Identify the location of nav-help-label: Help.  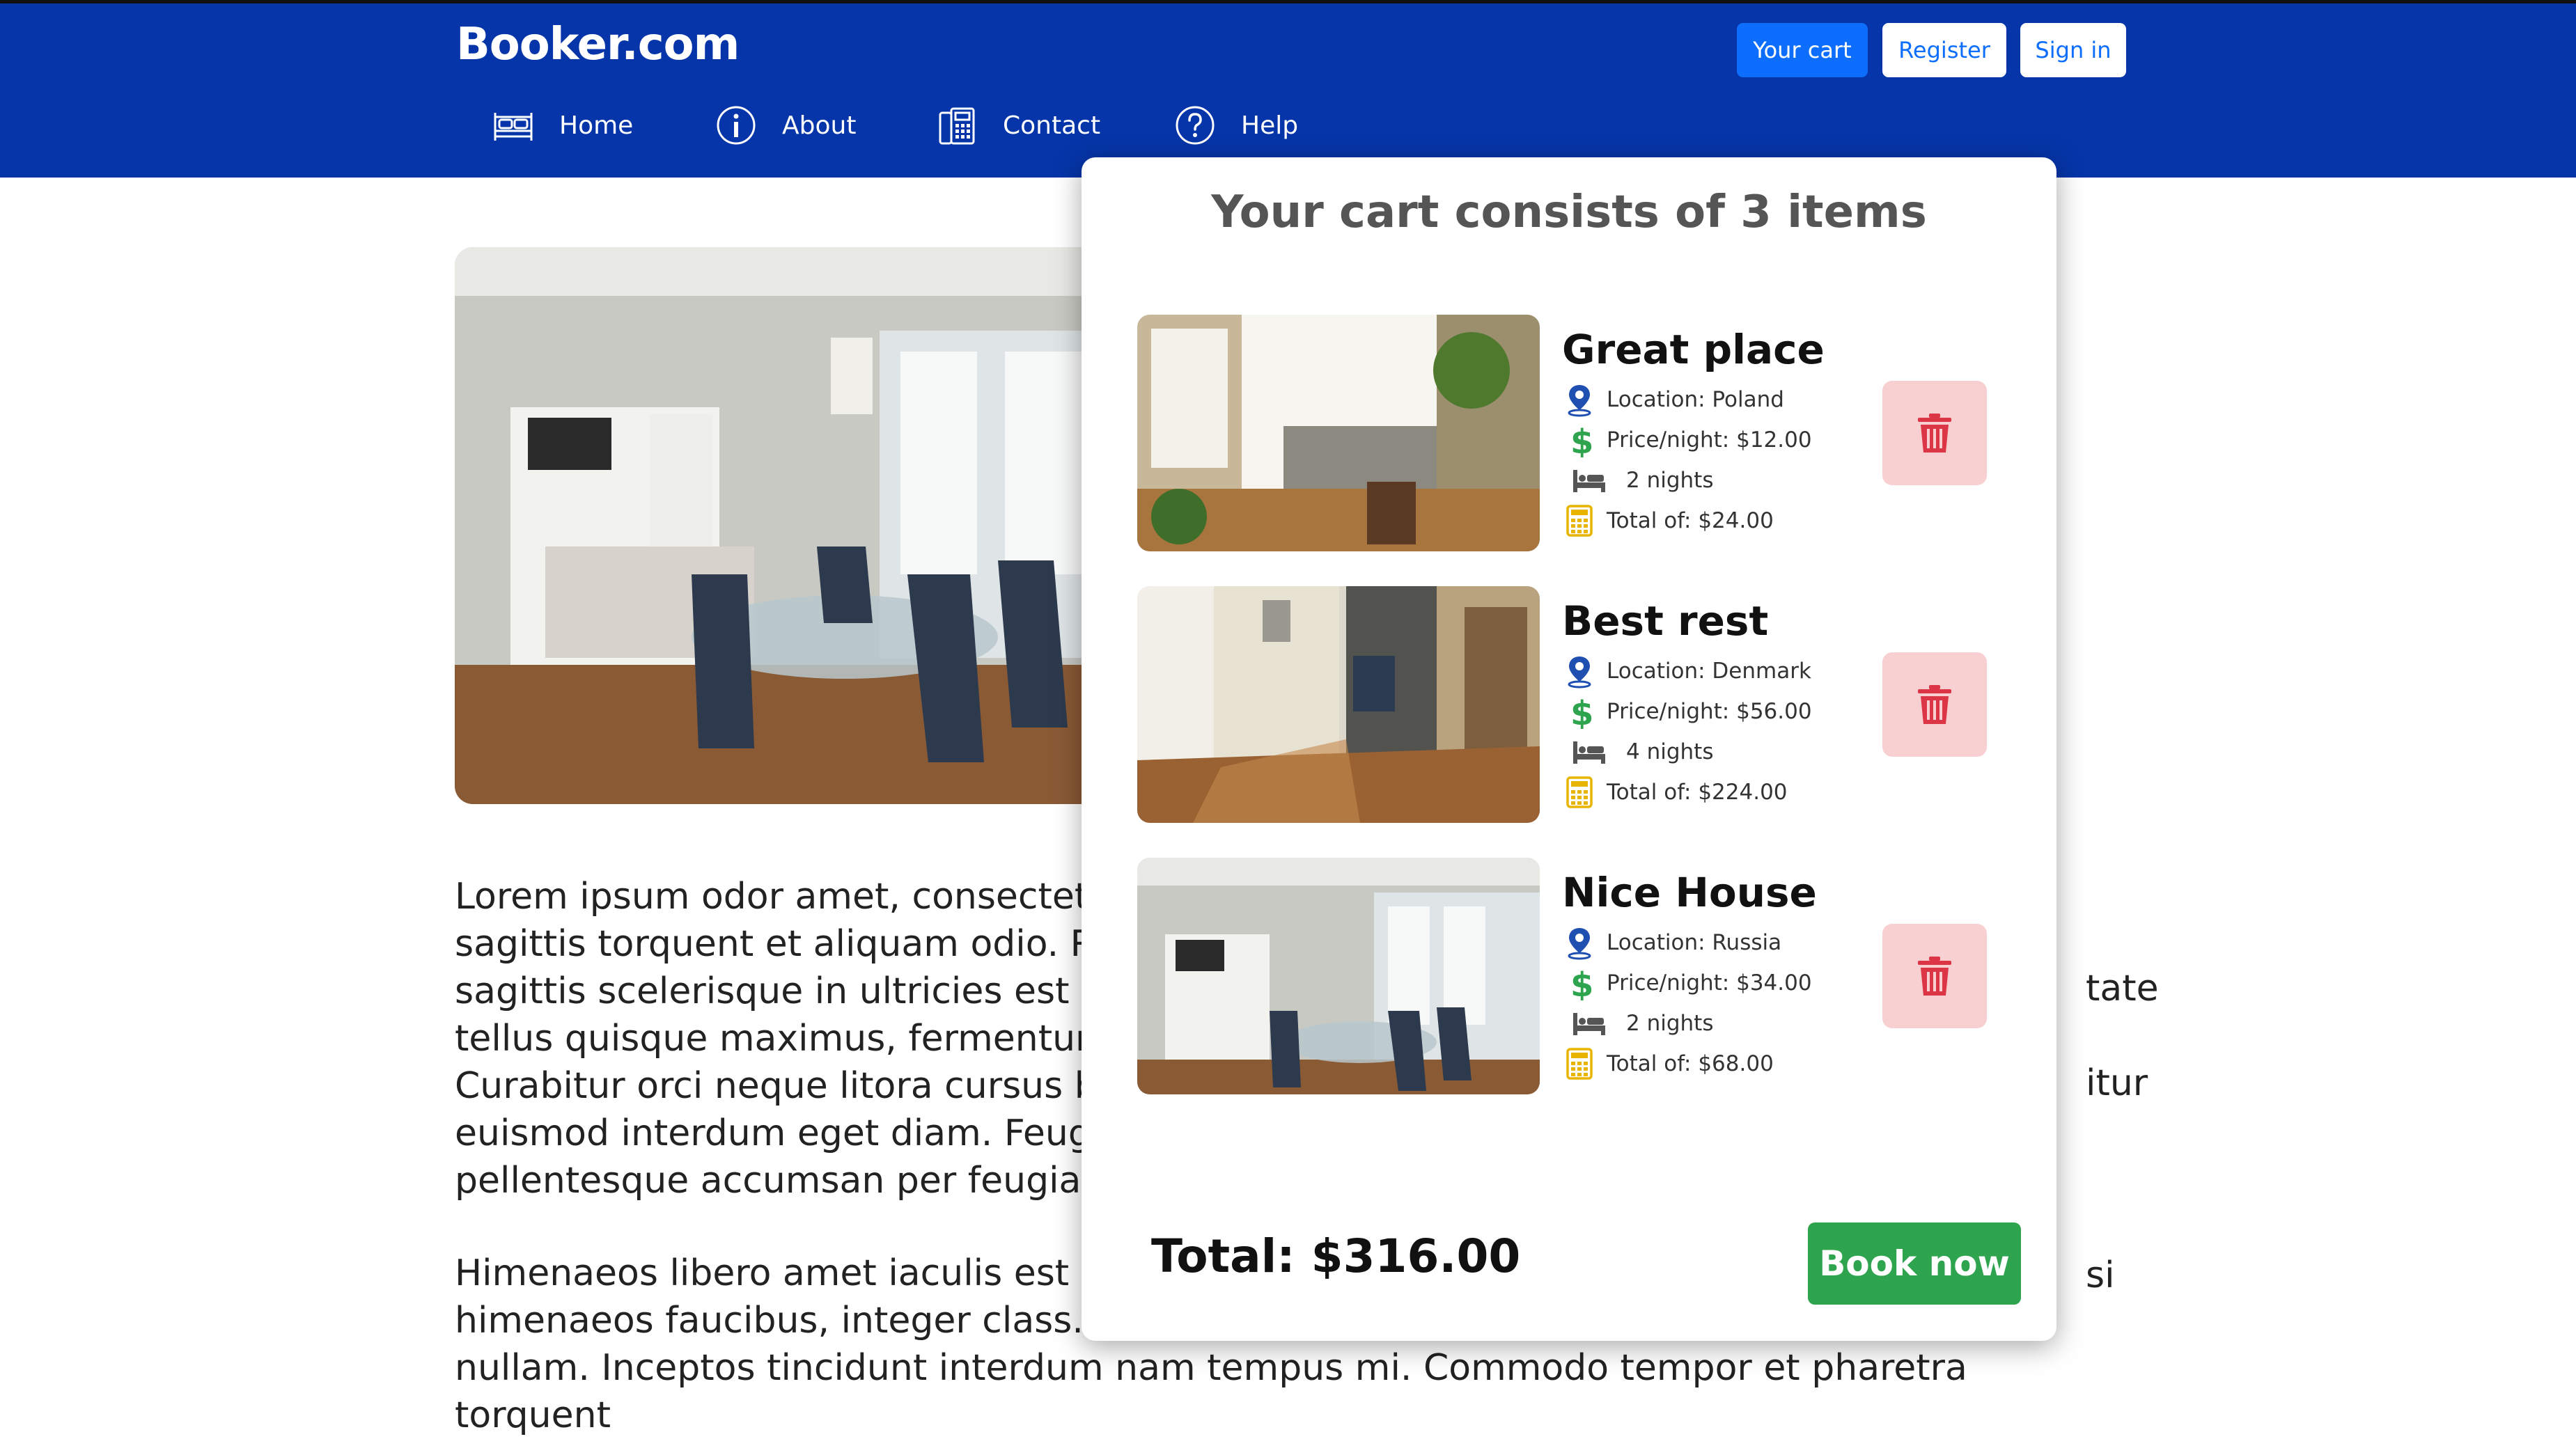
(1270, 125).